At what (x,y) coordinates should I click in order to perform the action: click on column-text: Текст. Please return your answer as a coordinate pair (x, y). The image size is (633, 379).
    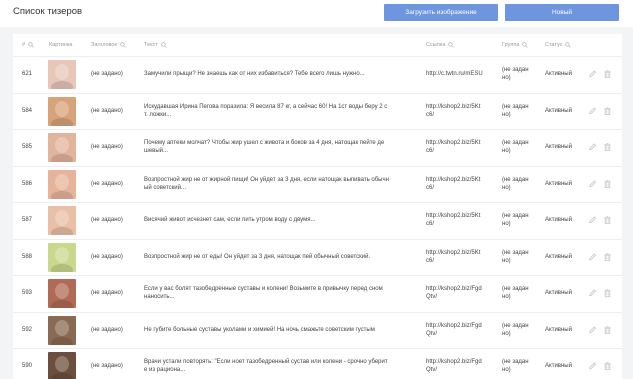
    Looking at the image, I should click on (155, 45).